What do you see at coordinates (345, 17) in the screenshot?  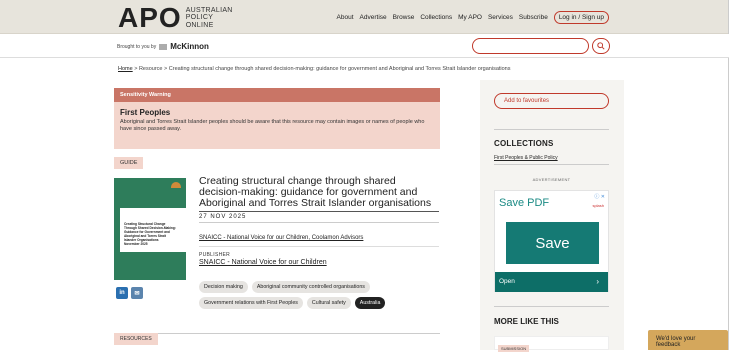 I see `nav-about: About` at bounding box center [345, 17].